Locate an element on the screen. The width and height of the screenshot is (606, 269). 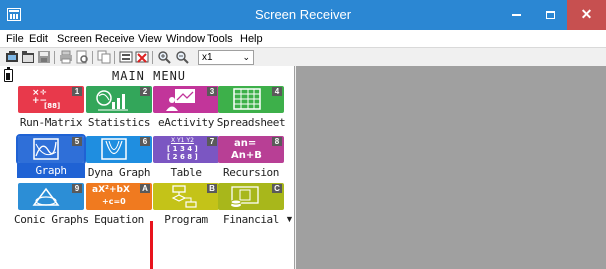
screen-stop-icon is located at coordinates (142, 57).